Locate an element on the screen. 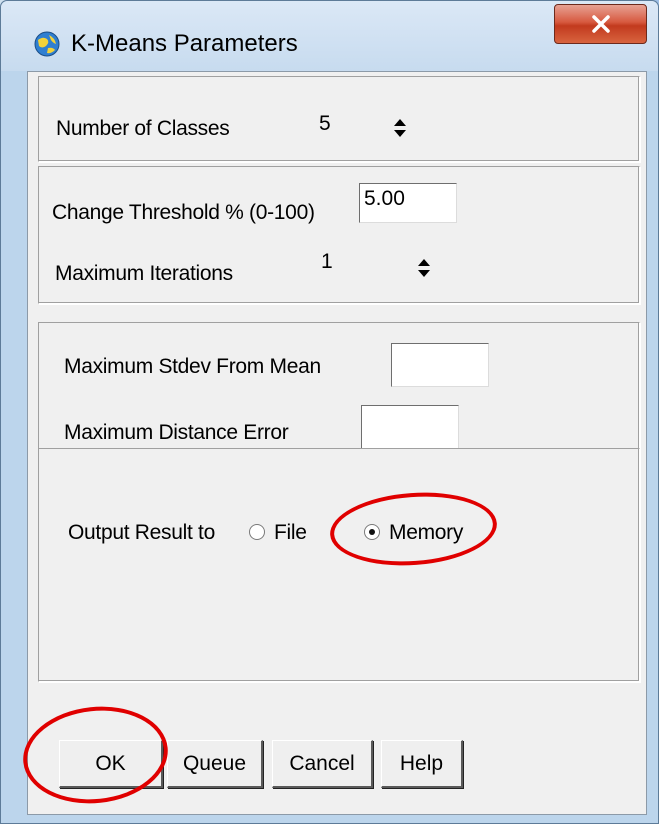 This screenshot has width=659, height=824. threshold-label: Change Threshold % (0-100) is located at coordinates (183, 212).